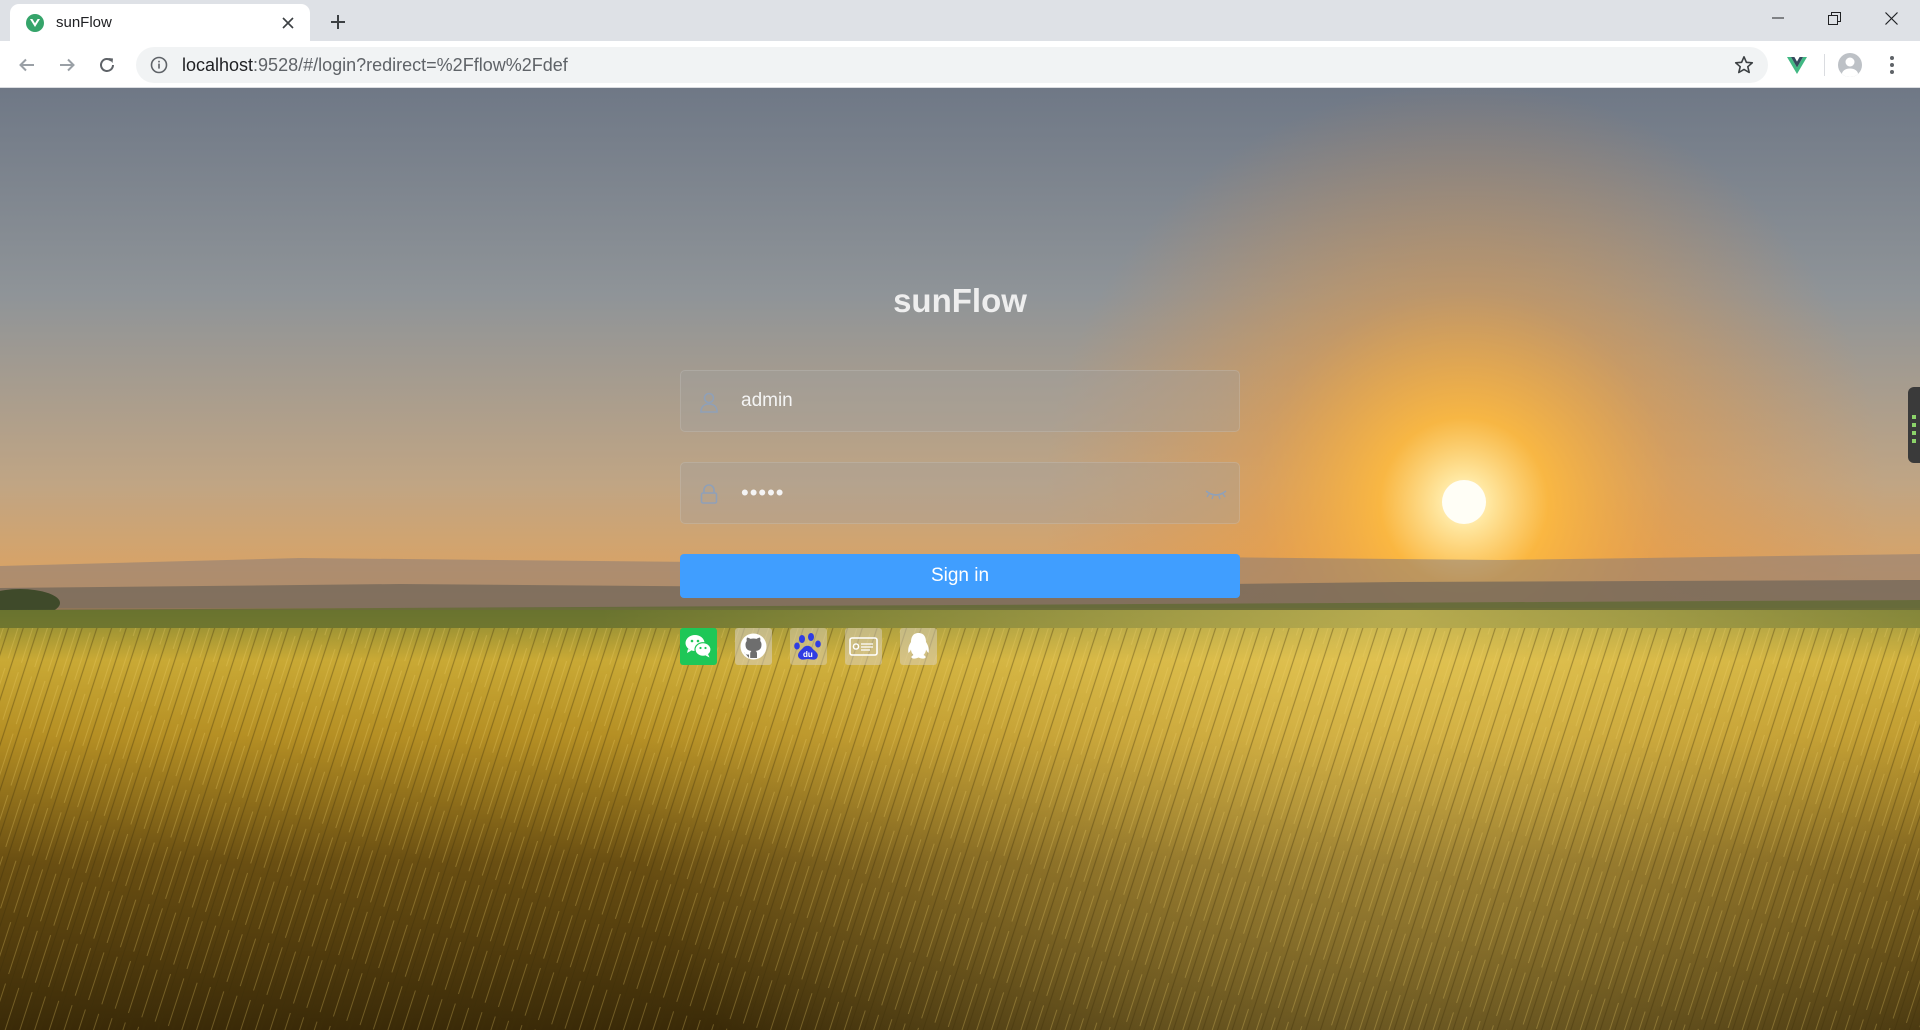  I want to click on minimize-button, so click(1777, 18).